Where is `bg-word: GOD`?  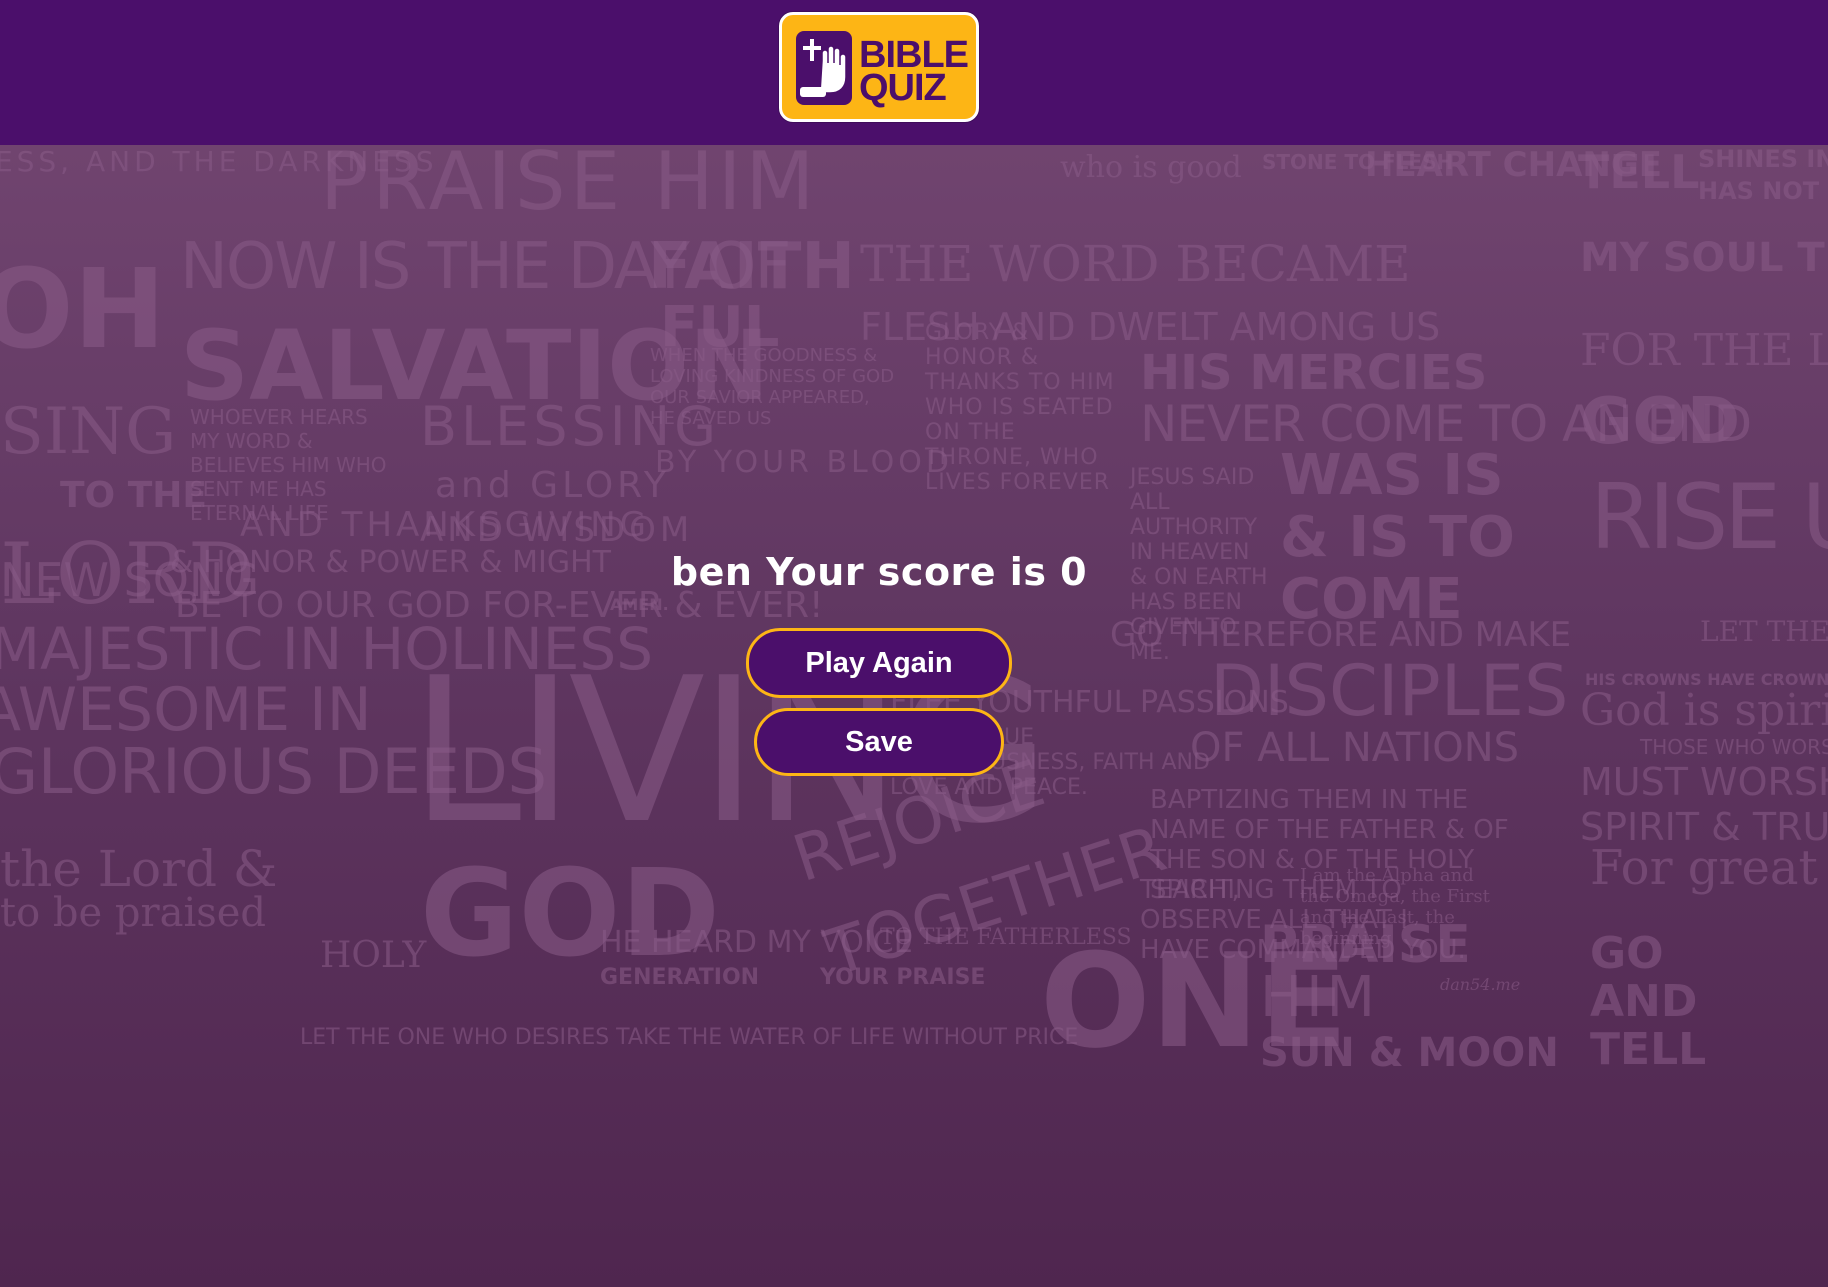 bg-word: GOD is located at coordinates (570, 914).